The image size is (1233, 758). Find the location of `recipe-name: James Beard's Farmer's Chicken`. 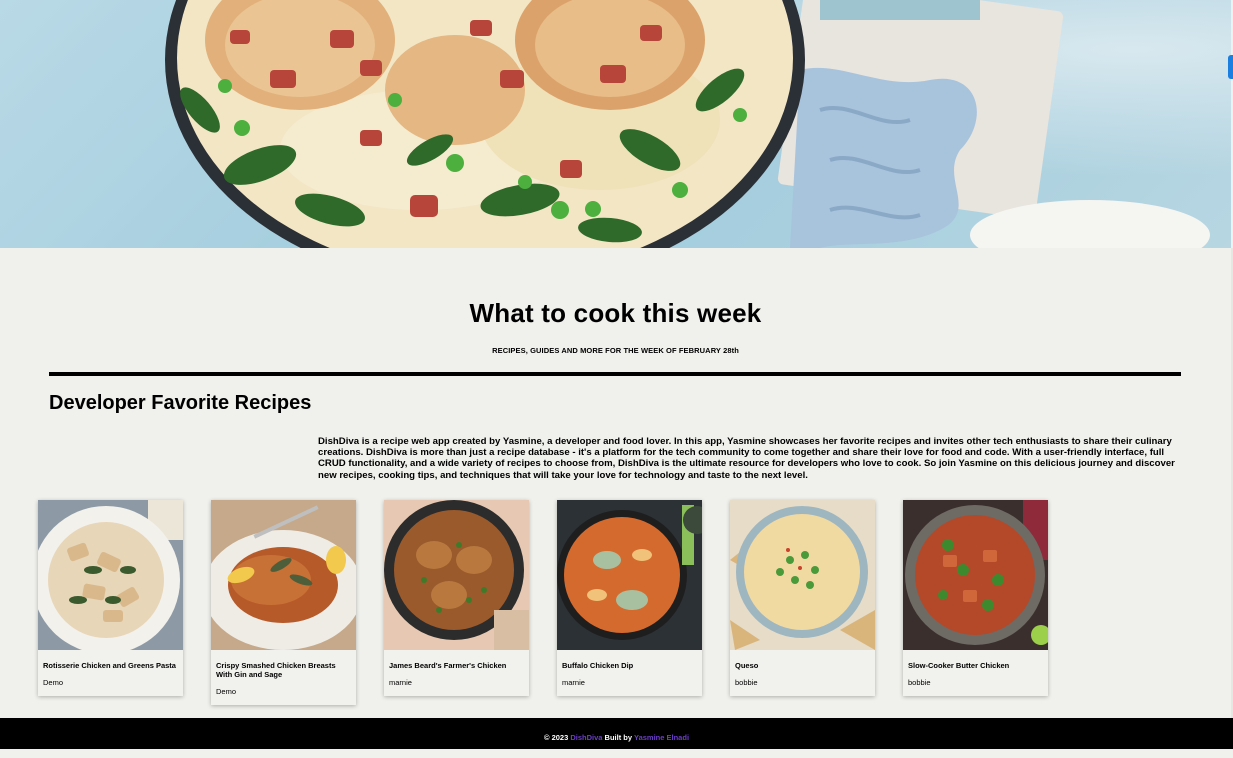

recipe-name: James Beard's Farmer's Chicken is located at coordinates (456, 660).